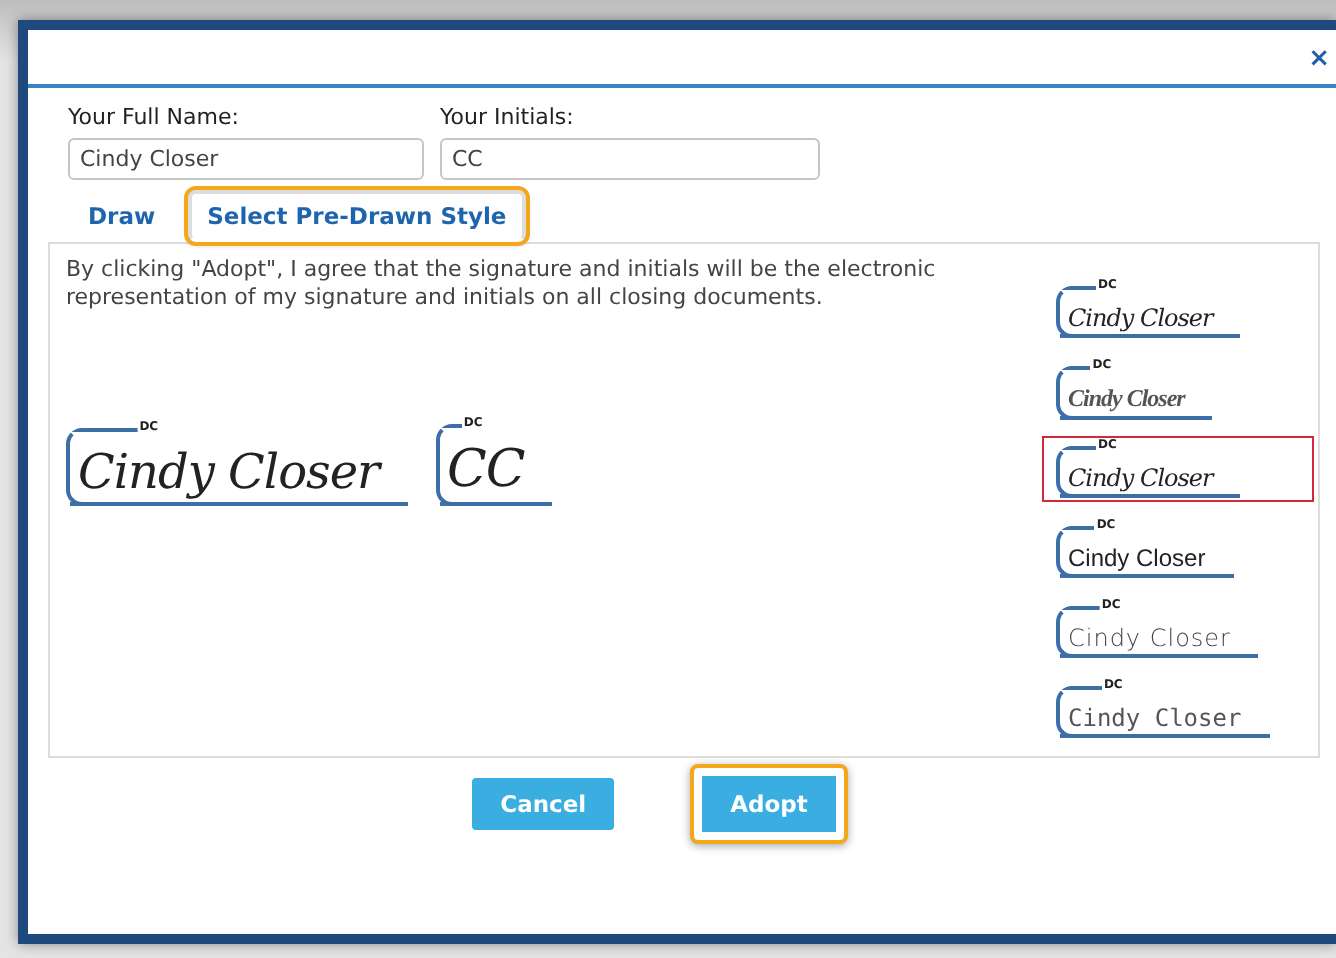  I want to click on field-label: Your Initials:, so click(508, 117).